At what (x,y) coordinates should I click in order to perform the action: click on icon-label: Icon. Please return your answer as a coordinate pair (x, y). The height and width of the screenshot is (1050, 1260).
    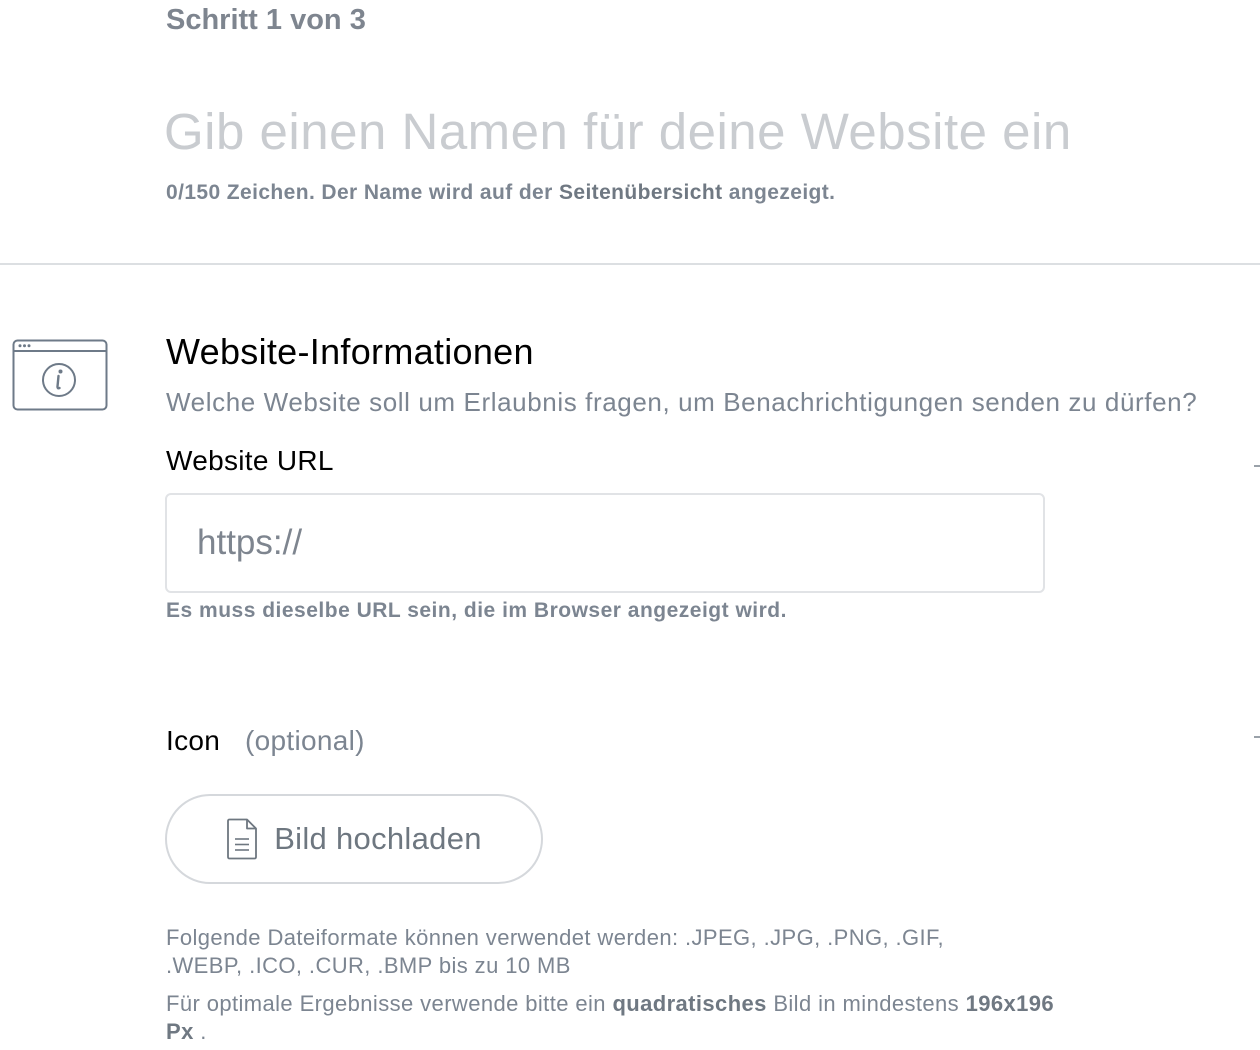
    Looking at the image, I should click on (193, 740).